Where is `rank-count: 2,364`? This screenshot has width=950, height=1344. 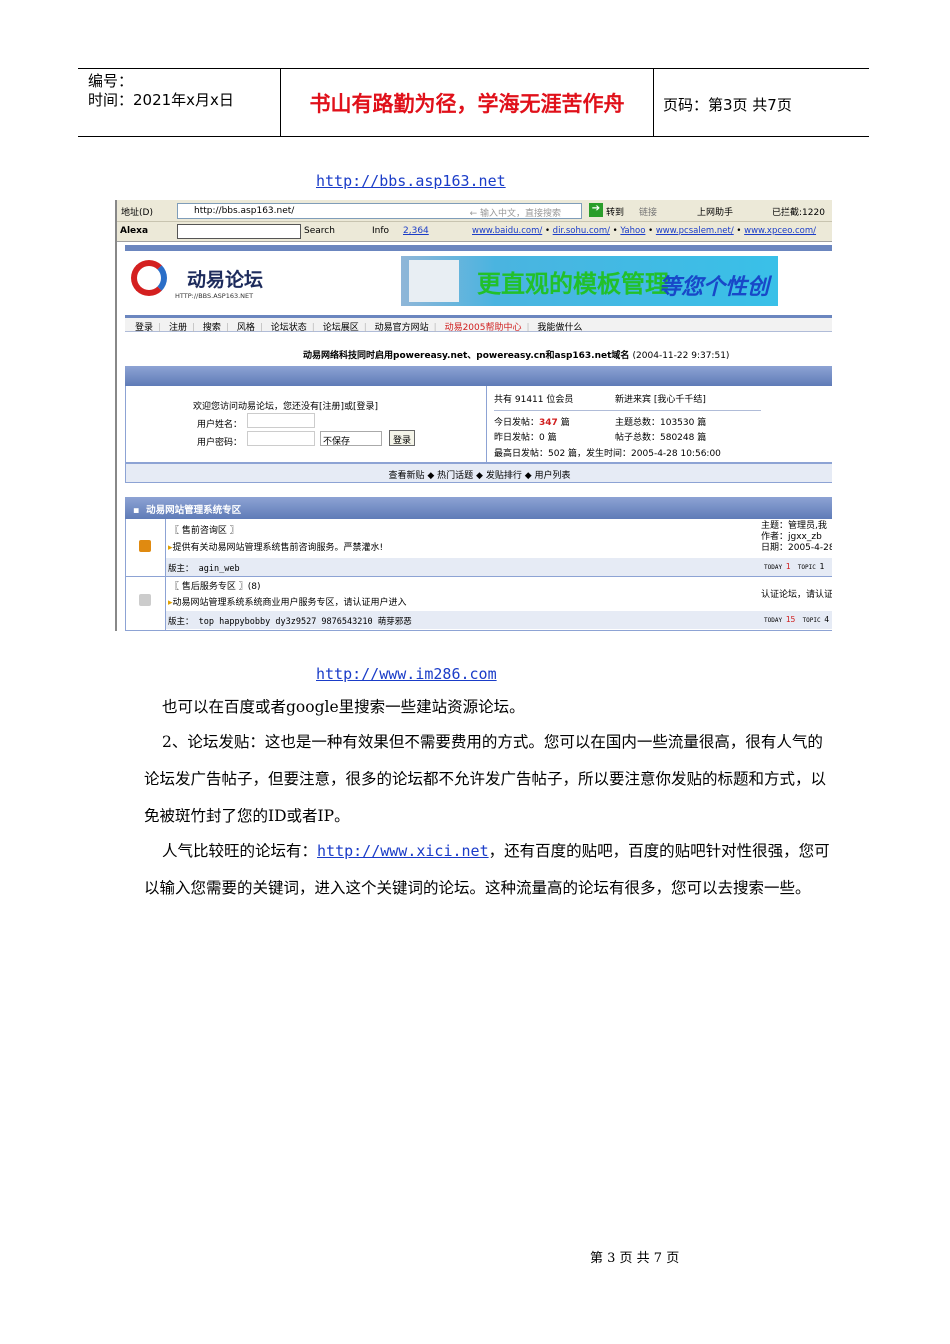
rank-count: 2,364 is located at coordinates (416, 231).